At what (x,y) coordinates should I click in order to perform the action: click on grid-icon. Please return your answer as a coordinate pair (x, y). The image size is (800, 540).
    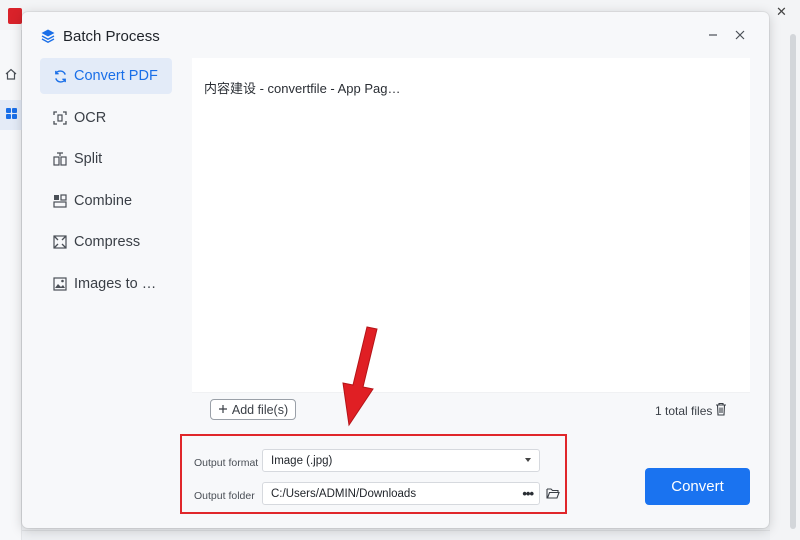
    Looking at the image, I should click on (12, 114).